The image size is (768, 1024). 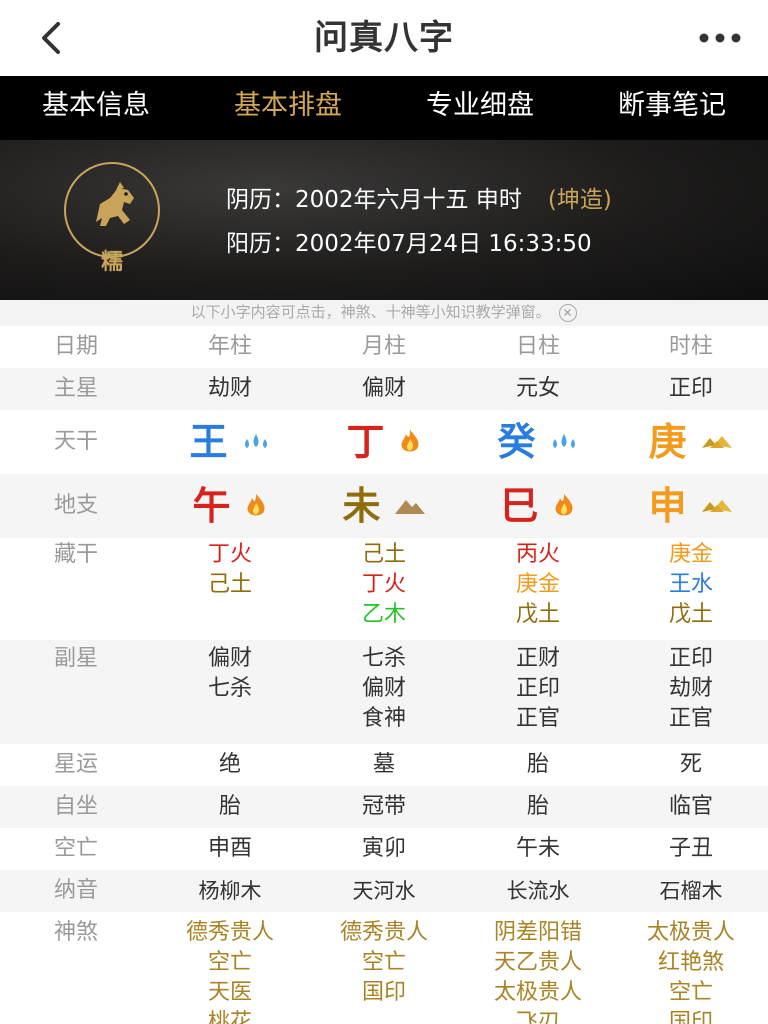 I want to click on stem-hour: 庚, so click(x=691, y=442).